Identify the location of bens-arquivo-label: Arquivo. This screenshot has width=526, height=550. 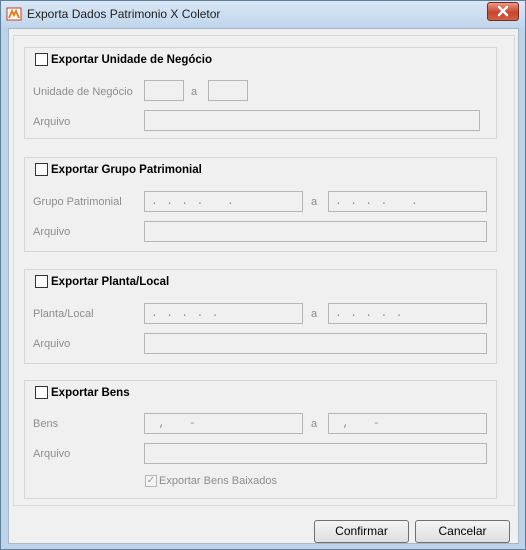
(52, 454).